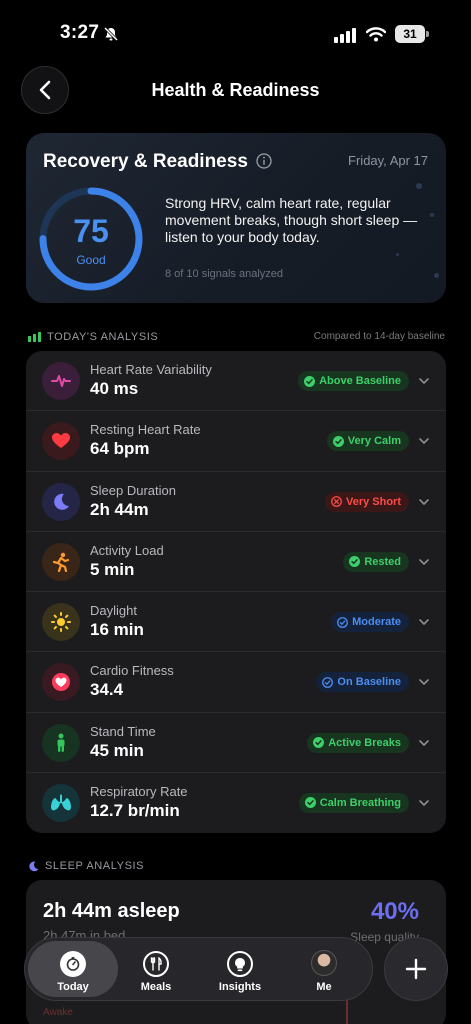  I want to click on badge-label: Moderate, so click(376, 622).